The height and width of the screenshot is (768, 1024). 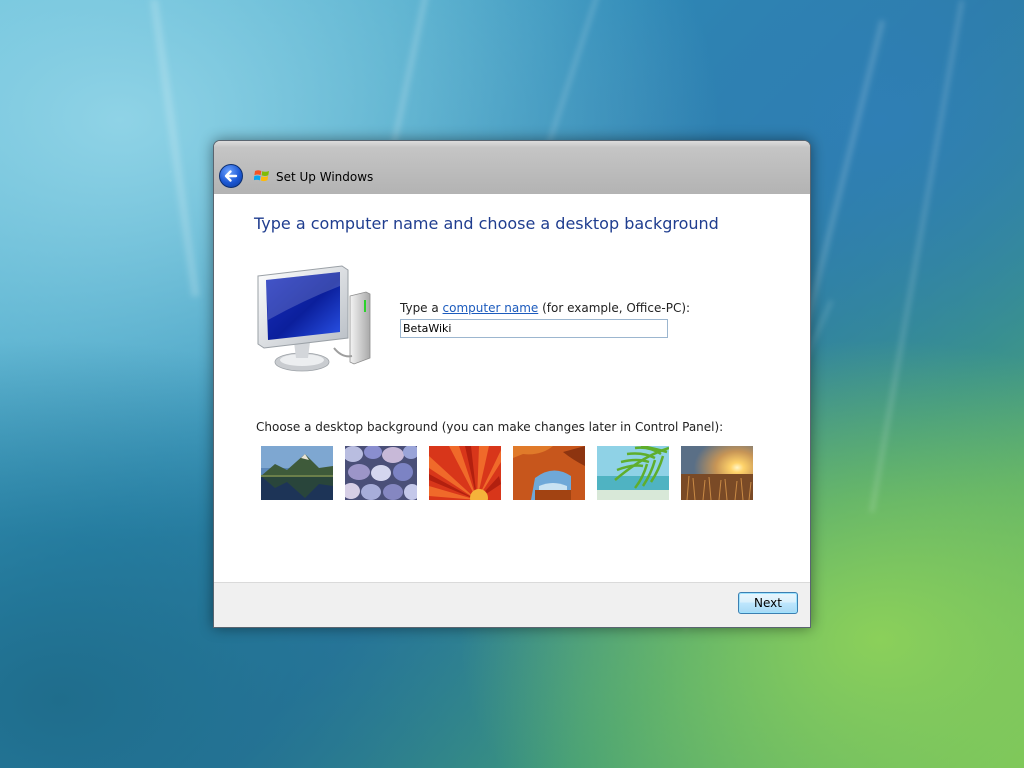 What do you see at coordinates (297, 473) in the screenshot?
I see `background-thumbnail-mountain-lake` at bounding box center [297, 473].